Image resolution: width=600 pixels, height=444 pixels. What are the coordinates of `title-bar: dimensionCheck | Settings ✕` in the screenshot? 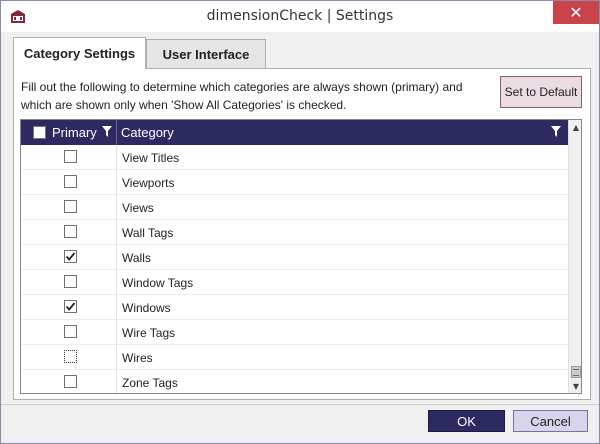 It's located at (300, 16).